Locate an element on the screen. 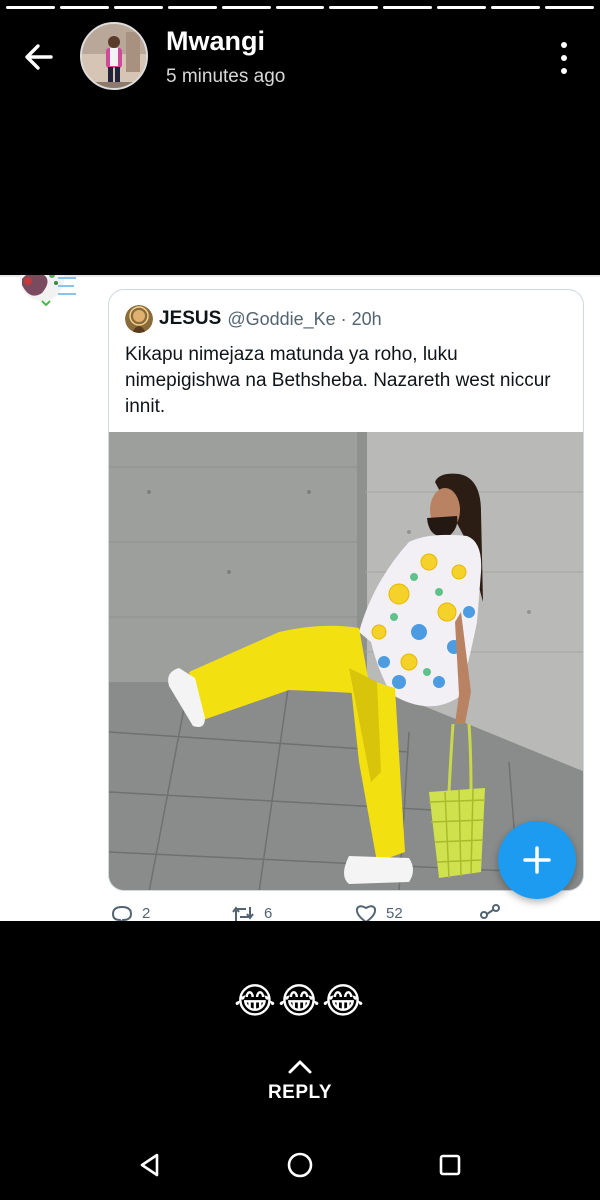 This screenshot has height=1200, width=600. divider is located at coordinates (300, 276).